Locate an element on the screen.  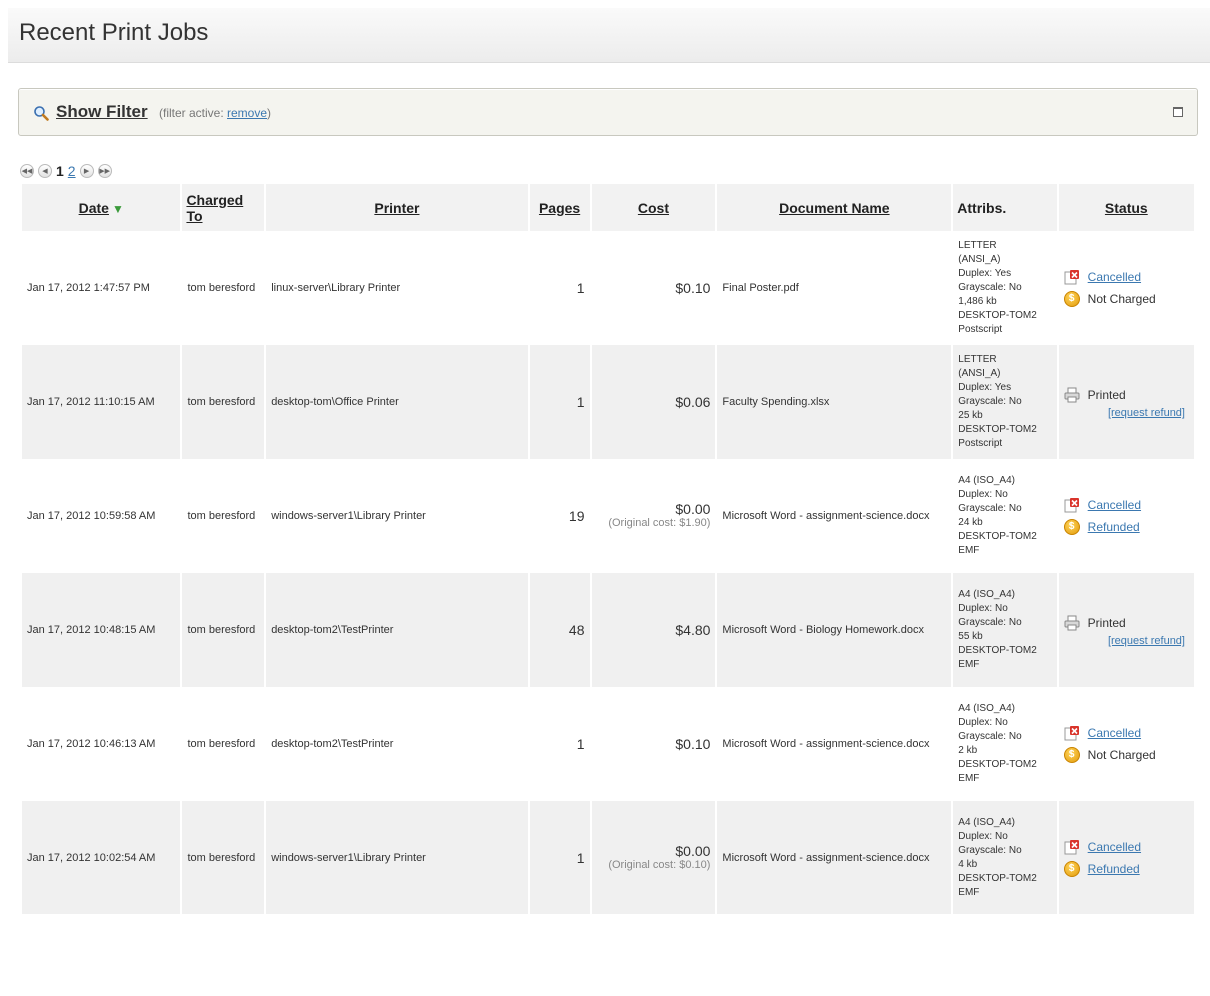
status-line-1: Printed is located at coordinates (1126, 623).